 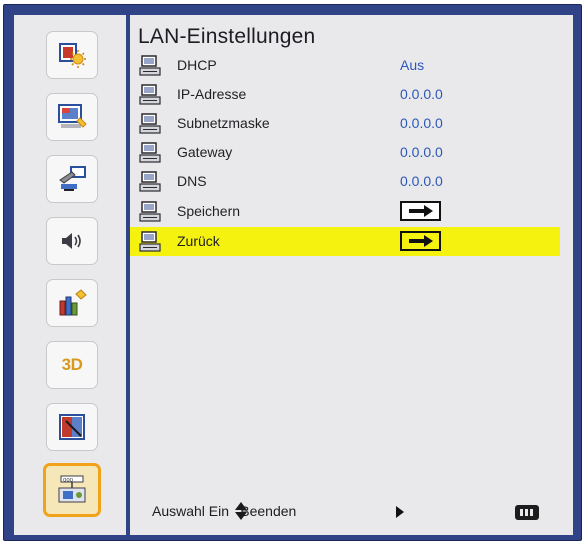 I want to click on lan-icon: ooo, so click(x=72, y=489).